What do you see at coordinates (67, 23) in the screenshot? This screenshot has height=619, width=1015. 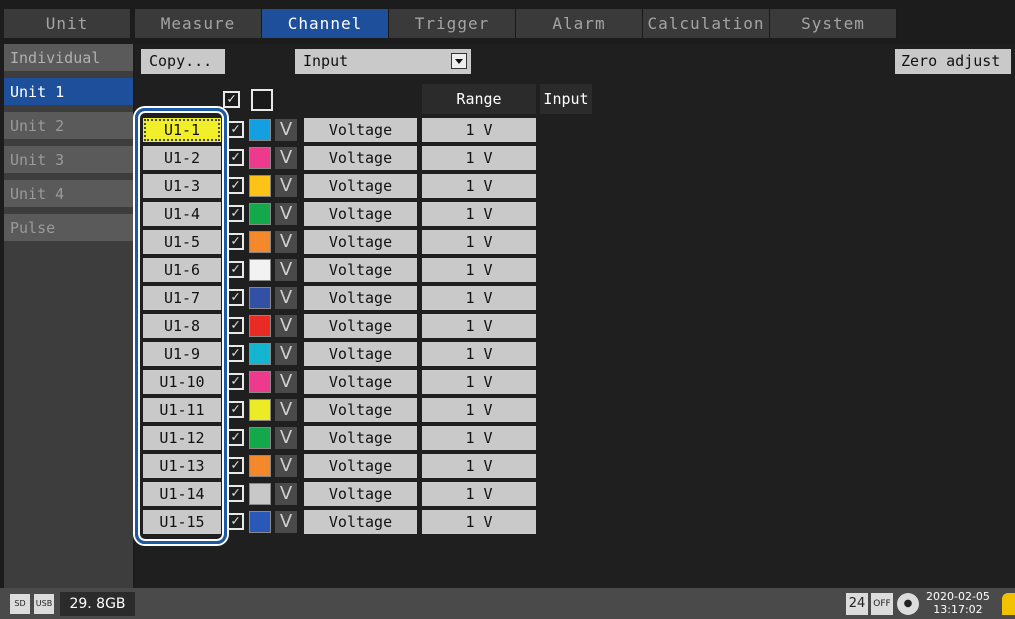 I see `tab-unit: Unit` at bounding box center [67, 23].